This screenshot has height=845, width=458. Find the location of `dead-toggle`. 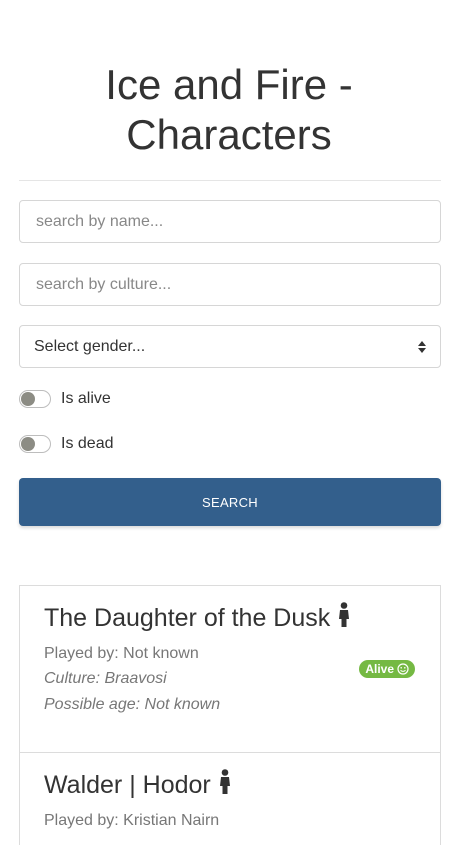

dead-toggle is located at coordinates (35, 444).